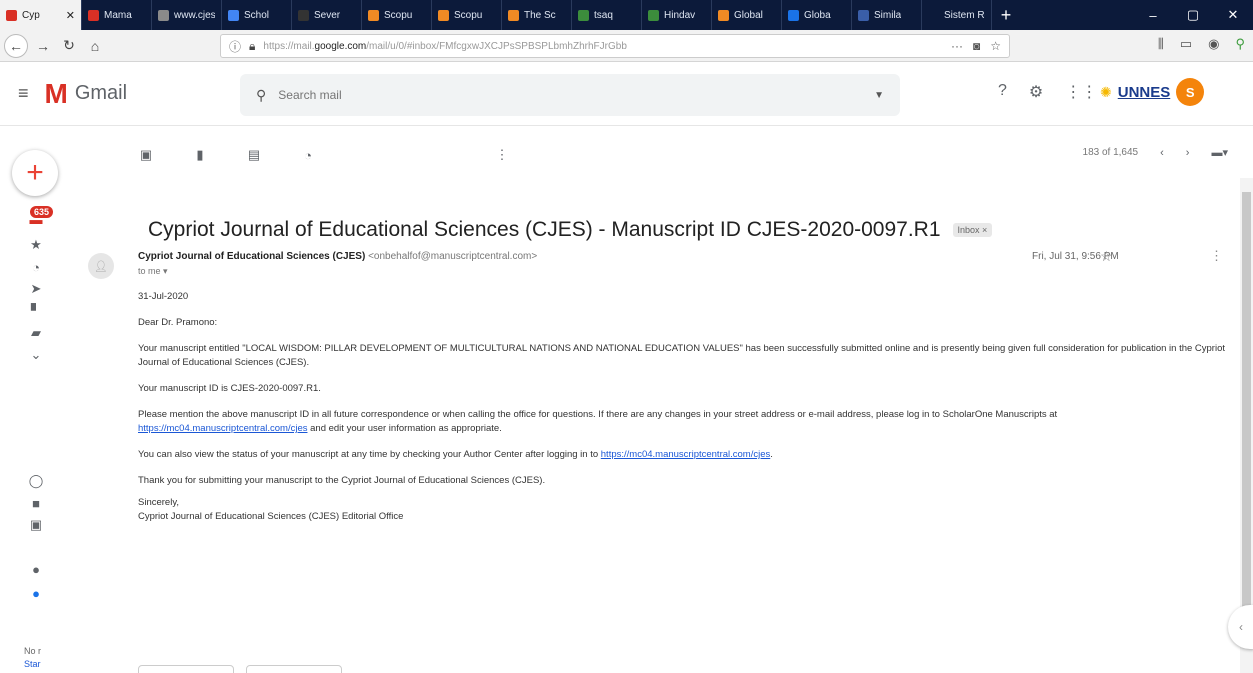  What do you see at coordinates (117, 15) in the screenshot?
I see `browser-tab: Mama` at bounding box center [117, 15].